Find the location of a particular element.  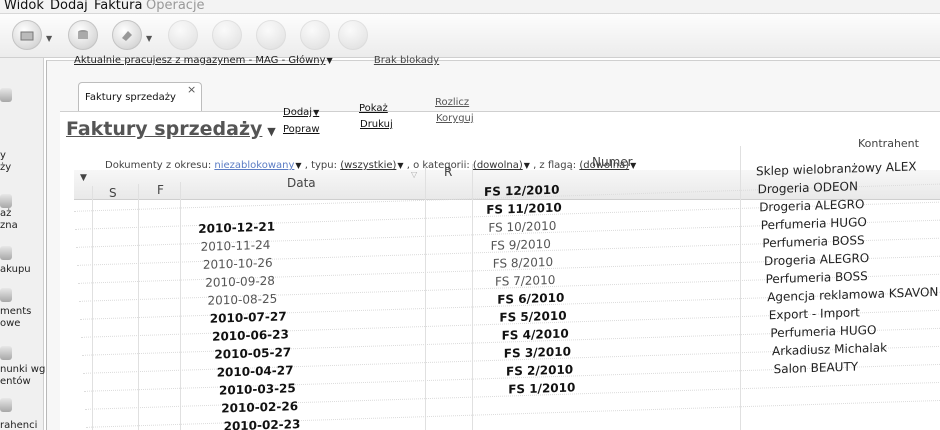

cell-date: 2010-02-23 is located at coordinates (262, 423).